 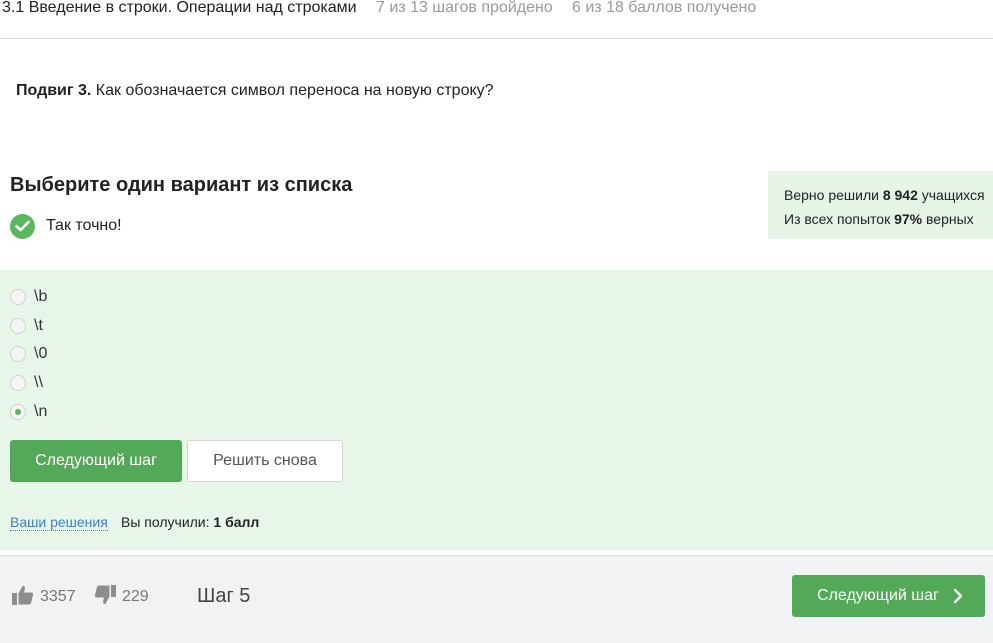 What do you see at coordinates (38, 382) in the screenshot?
I see `option-label: \\` at bounding box center [38, 382].